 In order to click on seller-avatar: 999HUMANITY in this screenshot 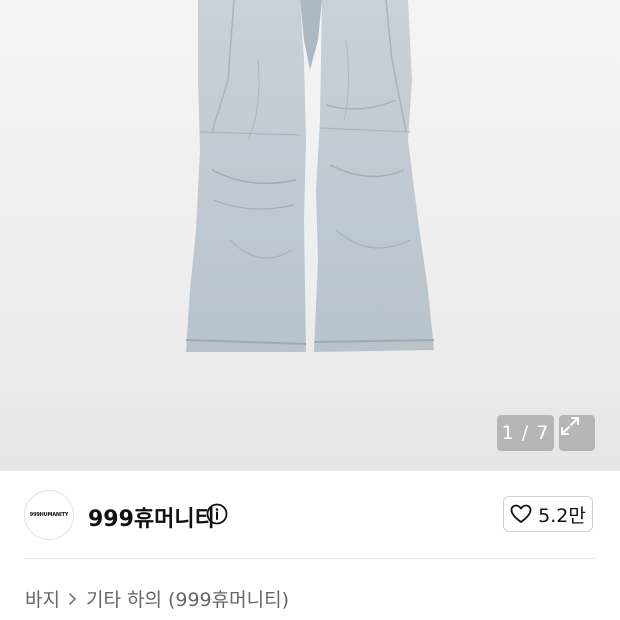, I will do `click(49, 515)`.